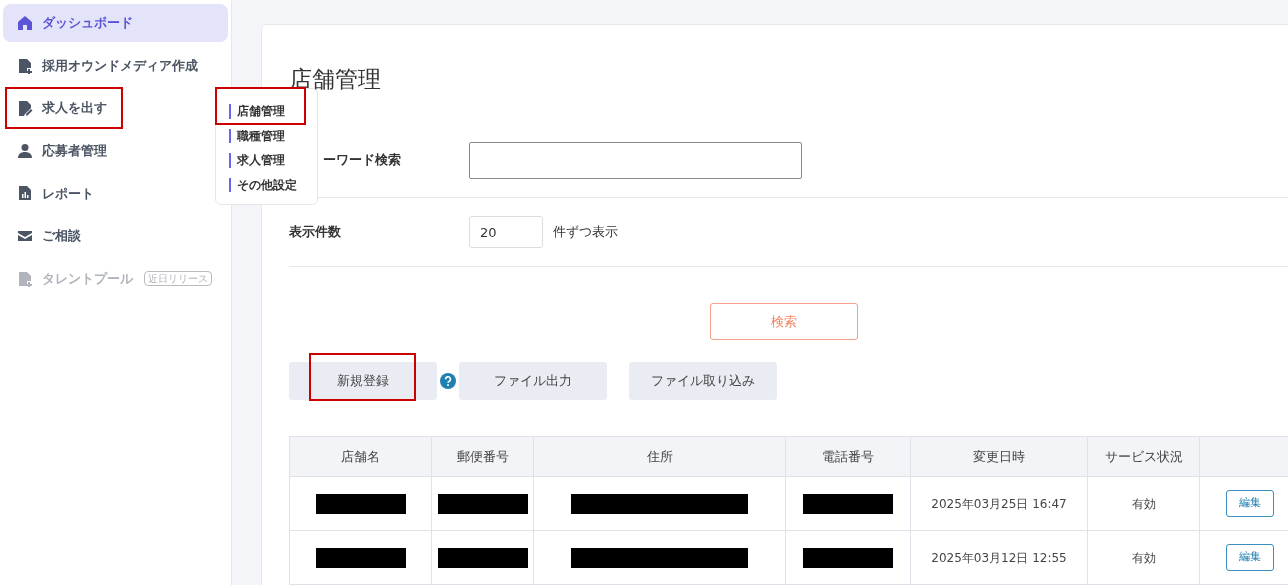 The width and height of the screenshot is (1288, 585). Describe the element at coordinates (115, 235) in the screenshot. I see `sidebar-item: ご相談` at that location.